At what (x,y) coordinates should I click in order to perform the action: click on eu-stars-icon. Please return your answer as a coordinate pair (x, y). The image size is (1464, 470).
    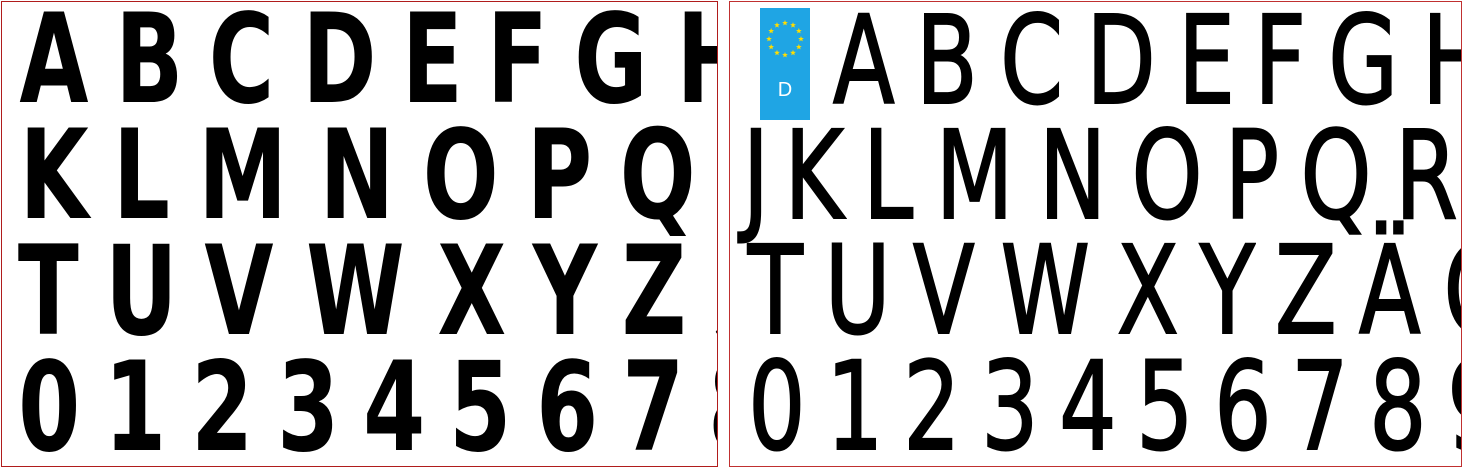
    Looking at the image, I should click on (785, 39).